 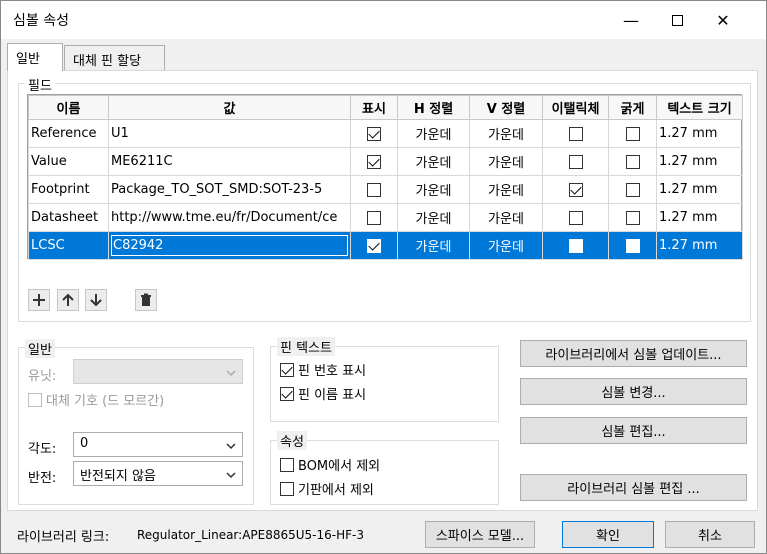 What do you see at coordinates (287, 393) in the screenshot?
I see `show-pin-names-checkbox` at bounding box center [287, 393].